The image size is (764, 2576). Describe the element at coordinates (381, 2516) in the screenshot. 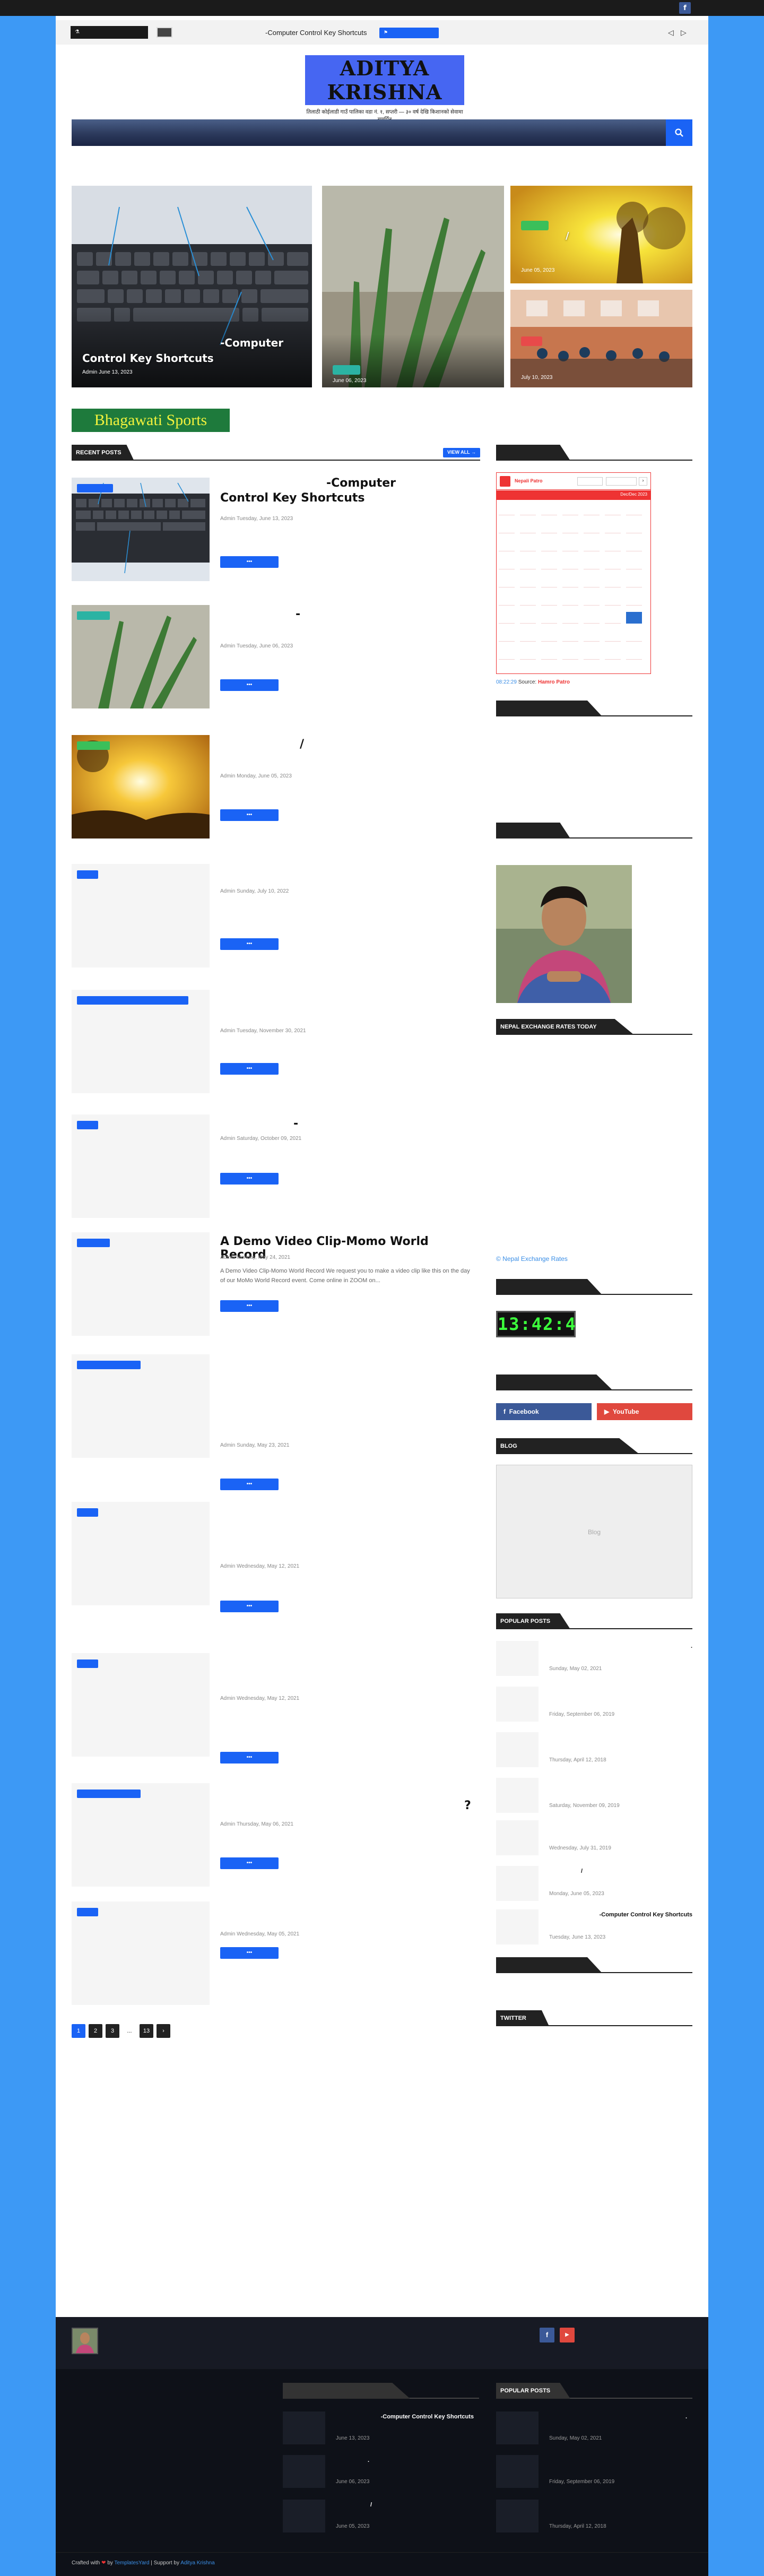

I see `footer-post-item: / June 05, 2023` at that location.